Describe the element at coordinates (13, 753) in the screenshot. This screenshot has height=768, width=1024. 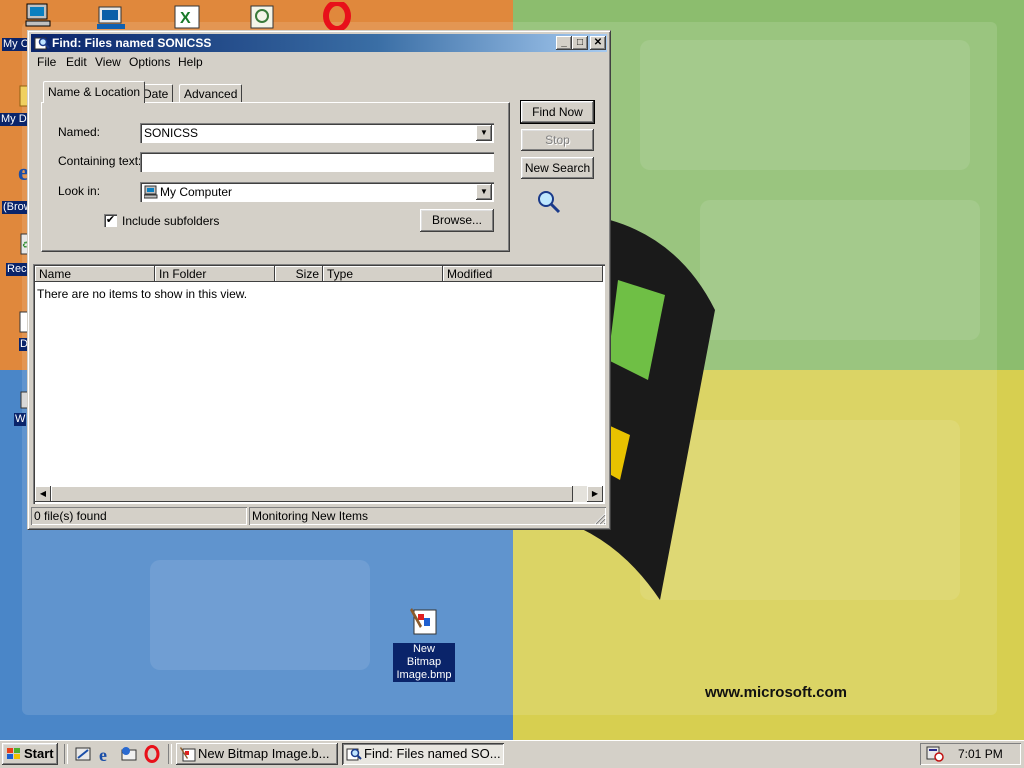
I see `windows-logo-icon` at that location.